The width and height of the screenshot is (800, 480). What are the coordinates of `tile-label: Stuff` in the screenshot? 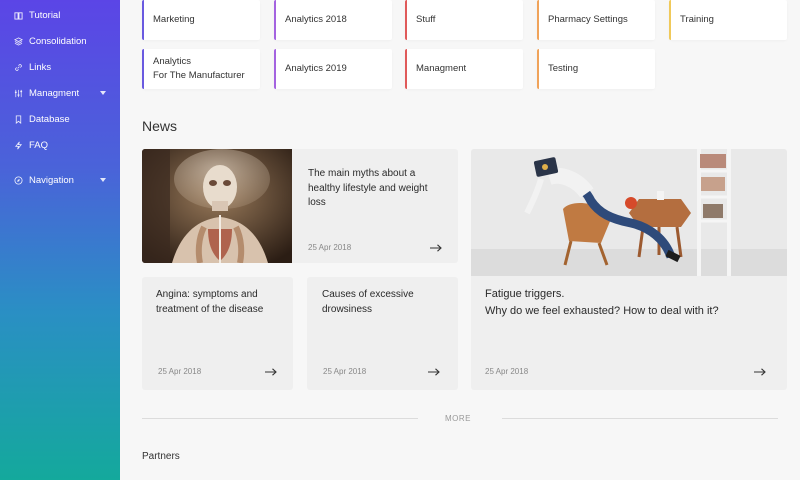 It's located at (426, 19).